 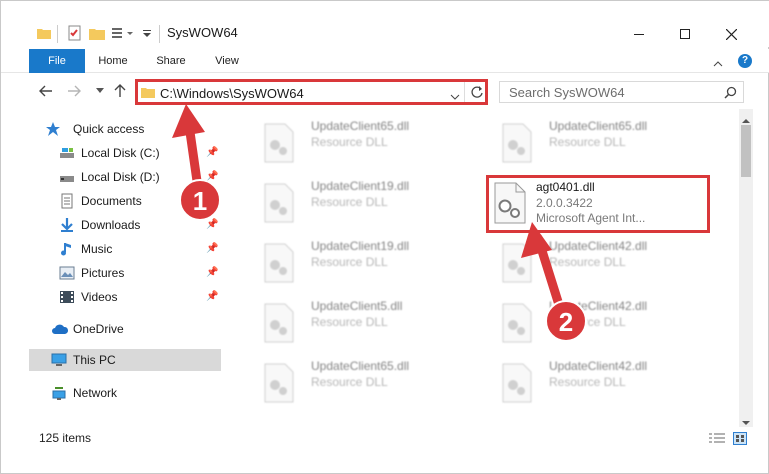 I want to click on item-count: 125 items, so click(x=65, y=438).